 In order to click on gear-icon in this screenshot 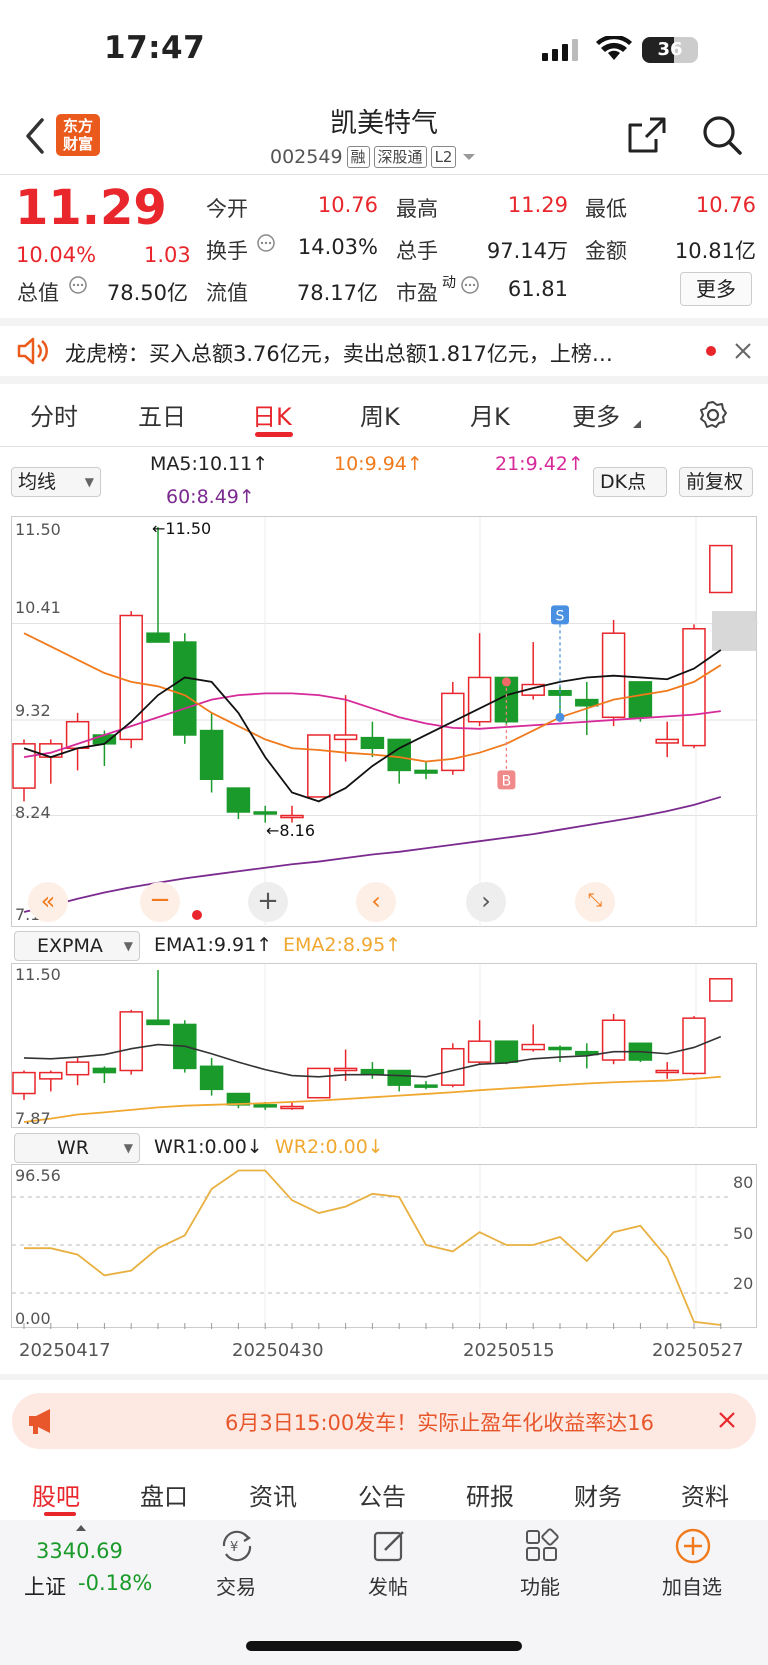, I will do `click(713, 415)`.